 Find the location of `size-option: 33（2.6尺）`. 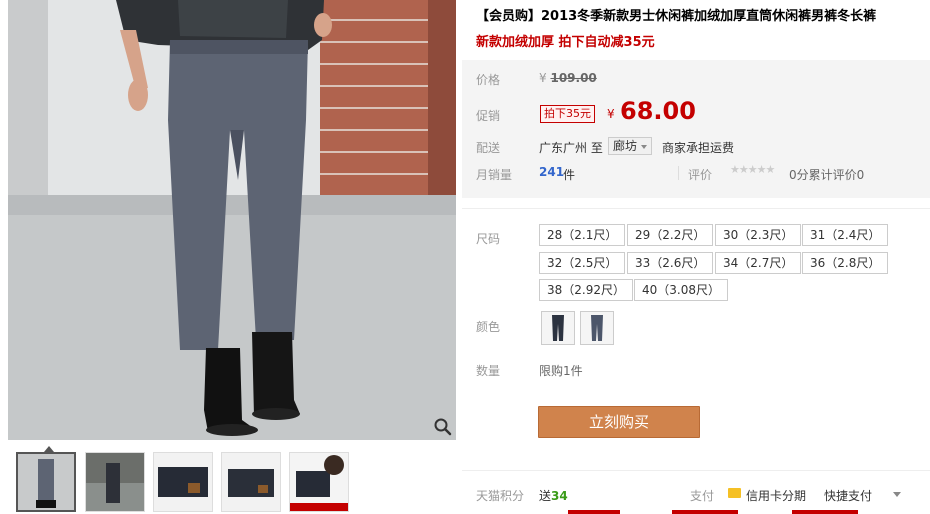

size-option: 33（2.6尺） is located at coordinates (670, 263).